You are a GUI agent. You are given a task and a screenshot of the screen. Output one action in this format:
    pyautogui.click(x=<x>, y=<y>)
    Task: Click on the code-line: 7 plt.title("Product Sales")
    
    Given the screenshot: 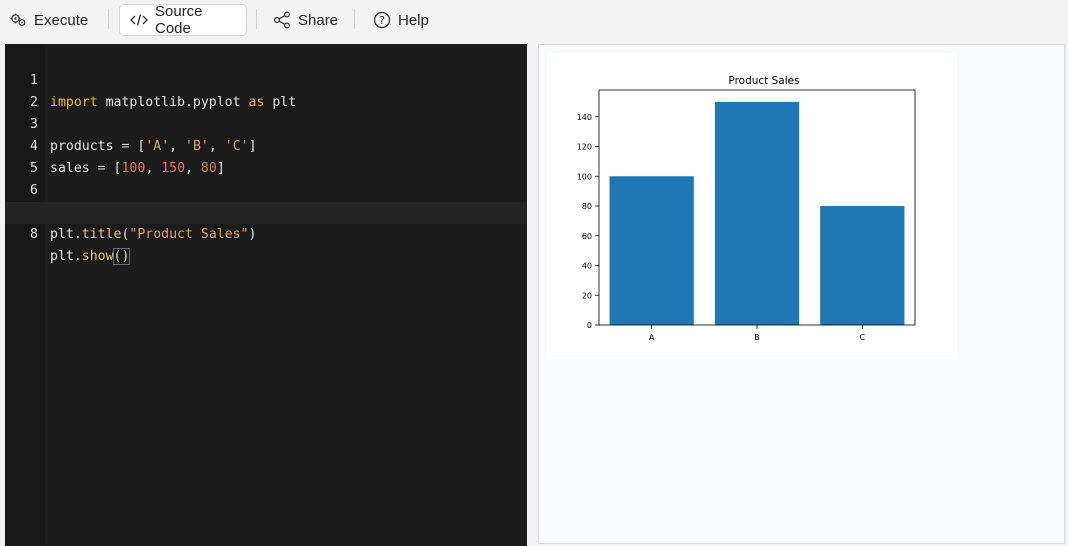 What is the action you would take?
    pyautogui.click(x=266, y=211)
    